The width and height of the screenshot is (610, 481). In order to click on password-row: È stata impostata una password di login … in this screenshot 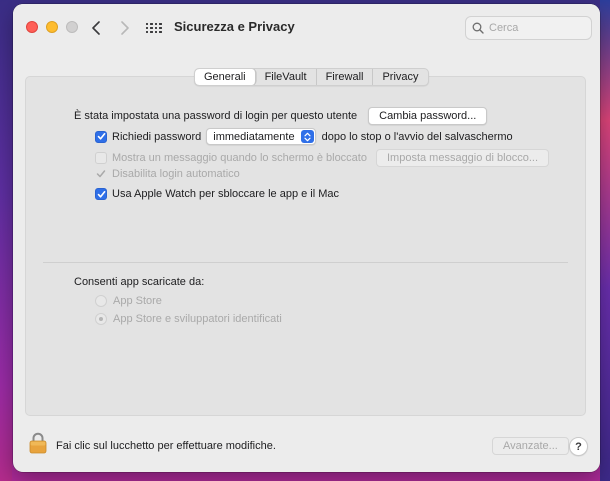, I will do `click(281, 116)`.